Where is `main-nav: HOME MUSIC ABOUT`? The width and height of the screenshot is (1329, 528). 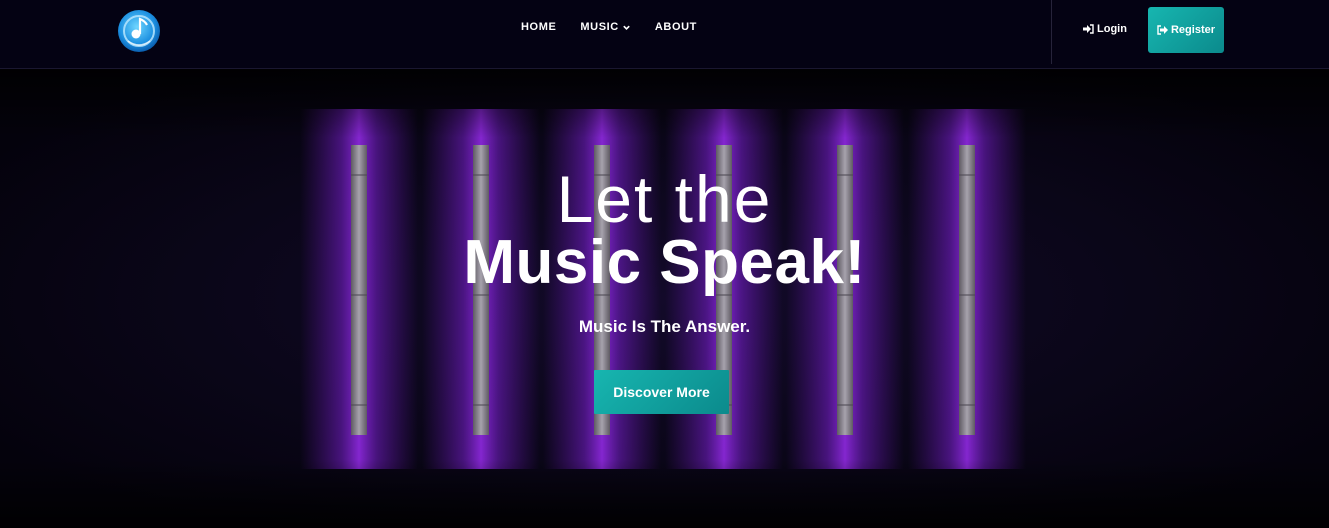 main-nav: HOME MUSIC ABOUT is located at coordinates (621, 27).